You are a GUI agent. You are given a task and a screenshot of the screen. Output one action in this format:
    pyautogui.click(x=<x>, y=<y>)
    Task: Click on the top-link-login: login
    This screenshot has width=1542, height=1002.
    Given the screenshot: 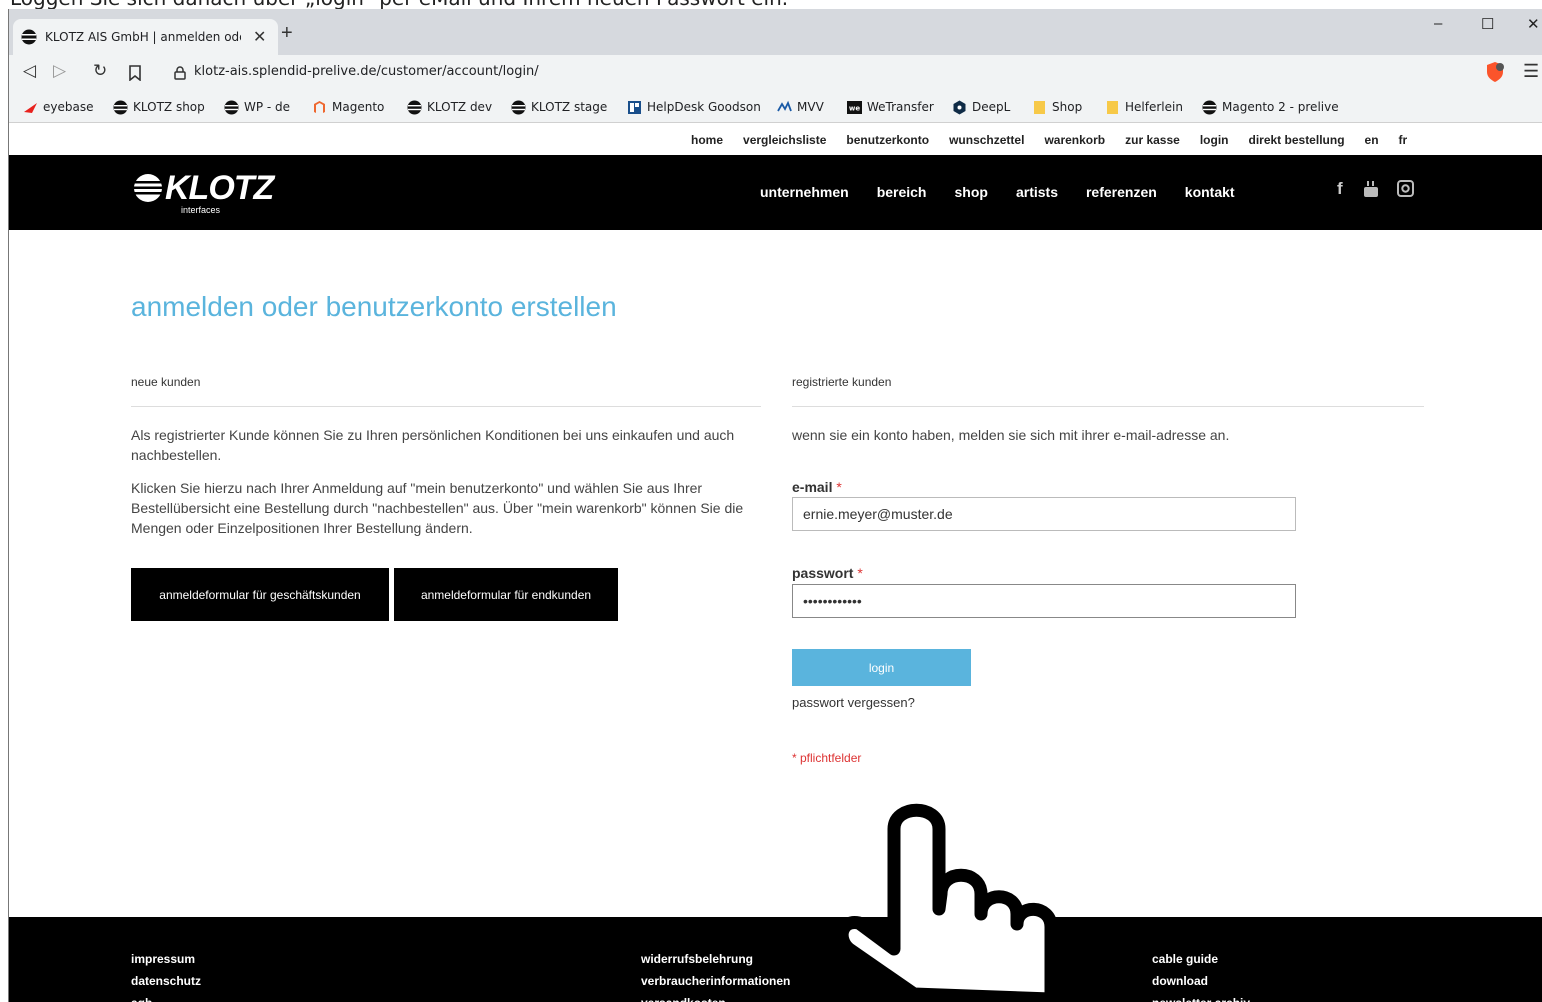 What is the action you would take?
    pyautogui.click(x=1214, y=140)
    